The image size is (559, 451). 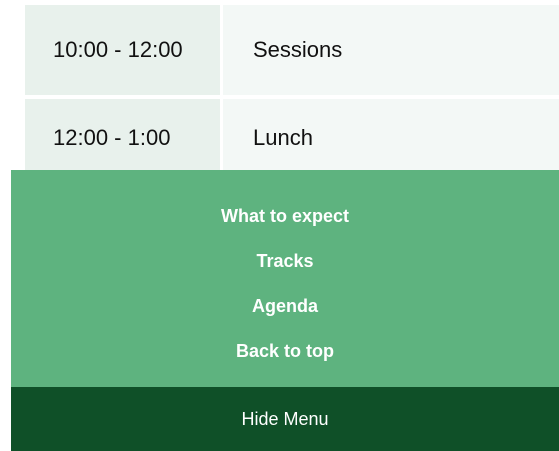 What do you see at coordinates (122, 50) in the screenshot?
I see `agenda-time-cell: 10:00 - 12:00` at bounding box center [122, 50].